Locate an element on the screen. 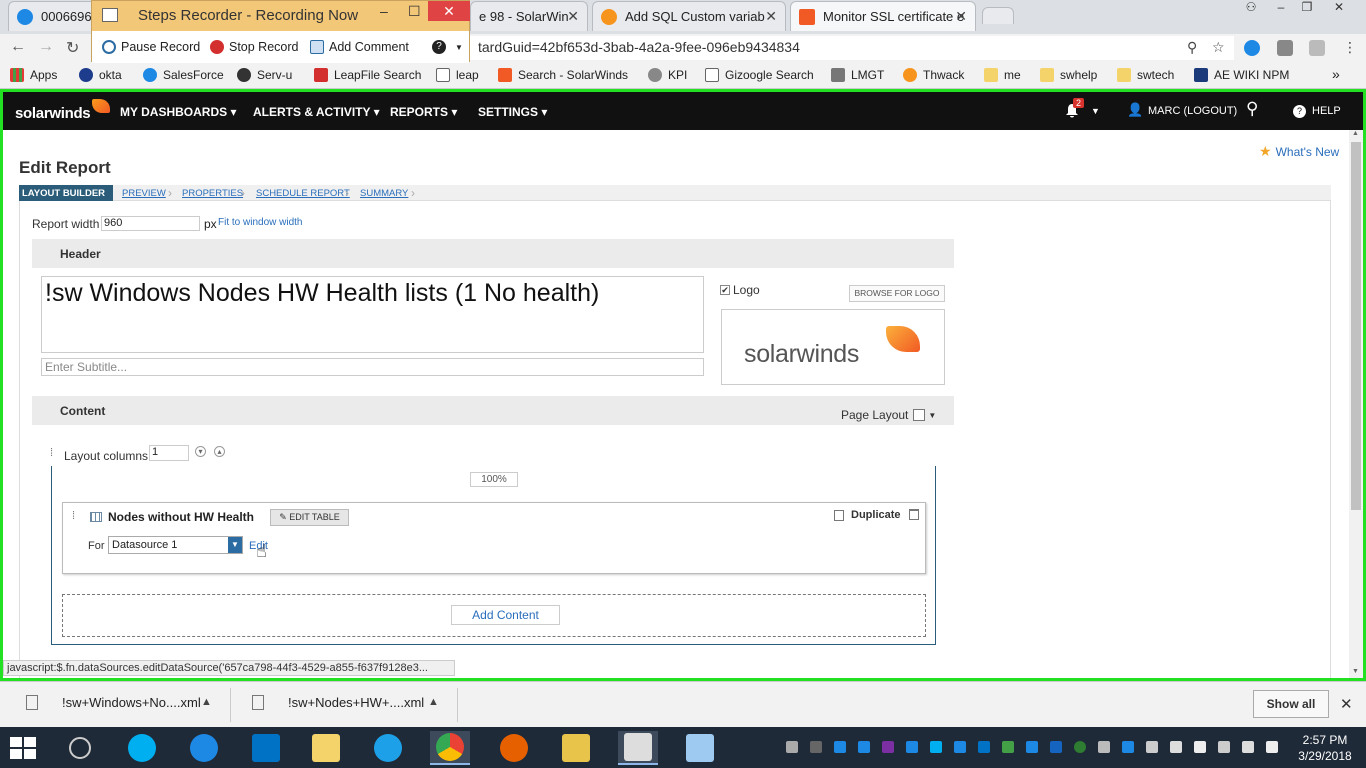  browser-tab-3: Add SQL Custom variab ✕ is located at coordinates (689, 16).